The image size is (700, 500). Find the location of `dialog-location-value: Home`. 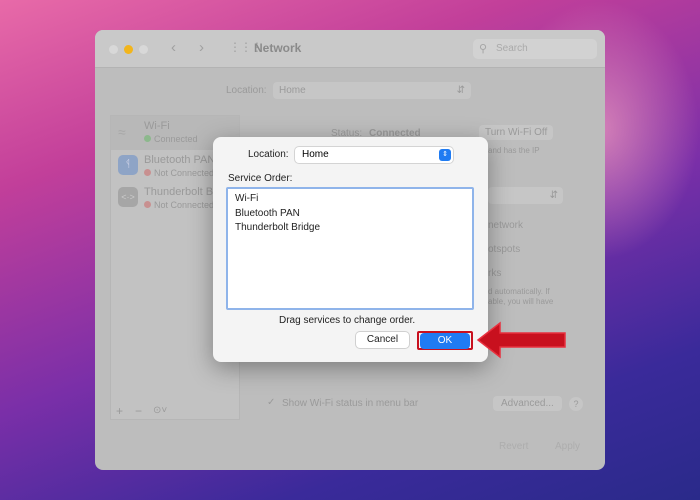

dialog-location-value: Home is located at coordinates (315, 154).